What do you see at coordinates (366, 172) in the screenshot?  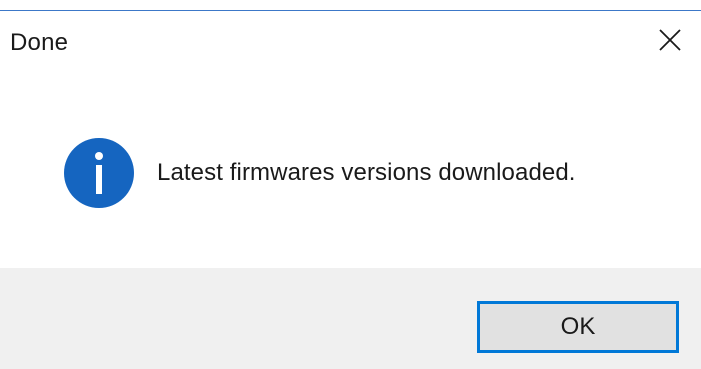 I see `dialog-message: Latest firmwares versions downloaded.` at bounding box center [366, 172].